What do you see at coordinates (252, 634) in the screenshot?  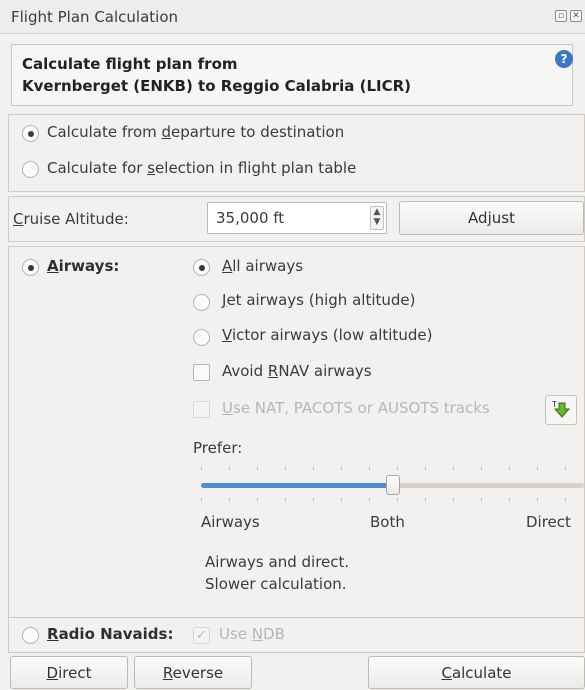 I see `use-ndb-label: Use NDB` at bounding box center [252, 634].